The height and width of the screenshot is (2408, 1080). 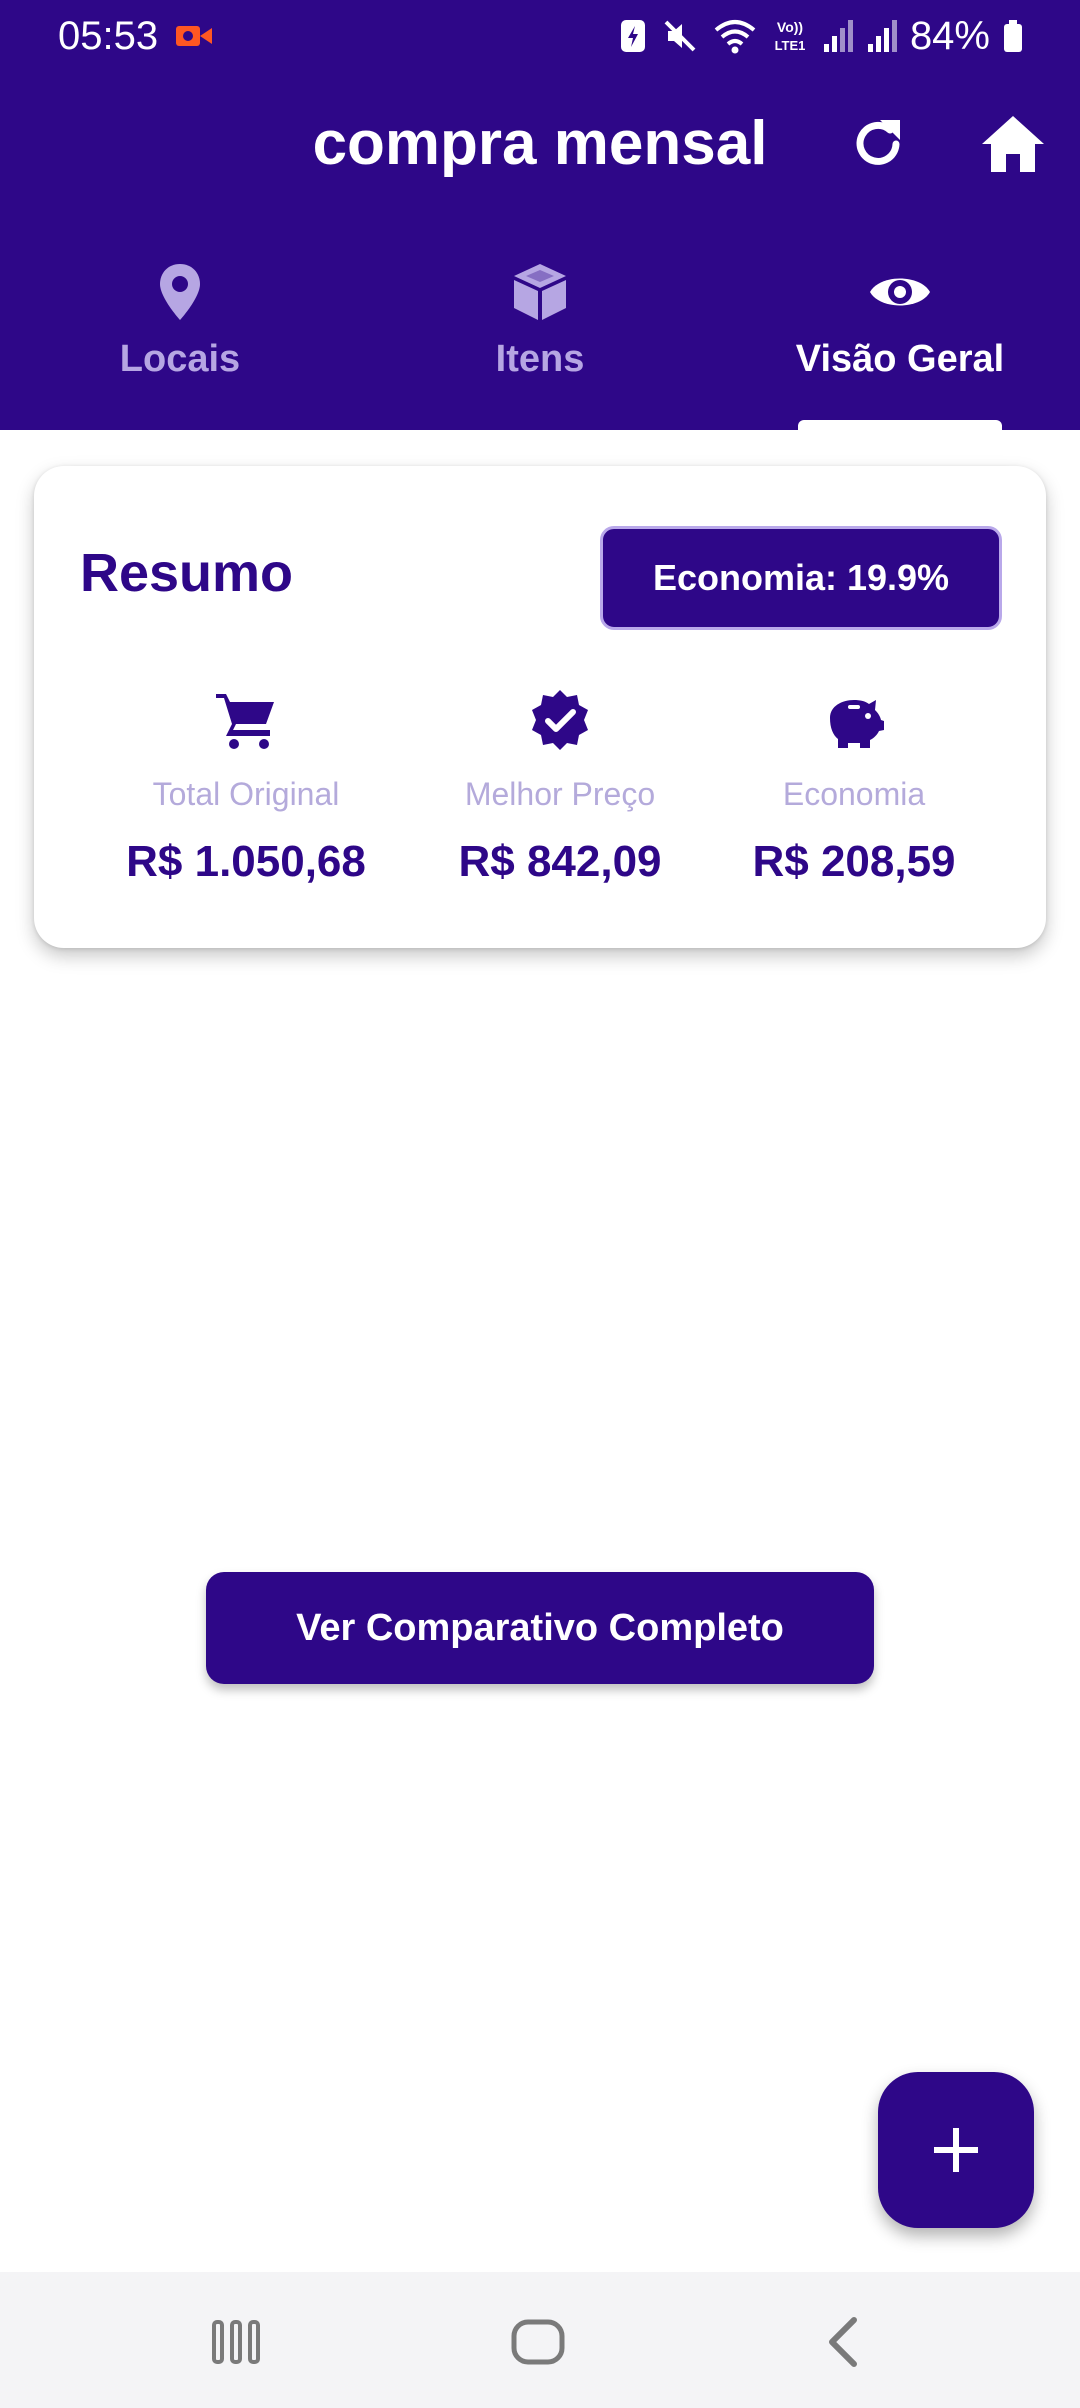 I want to click on recents-icon, so click(x=236, y=2342).